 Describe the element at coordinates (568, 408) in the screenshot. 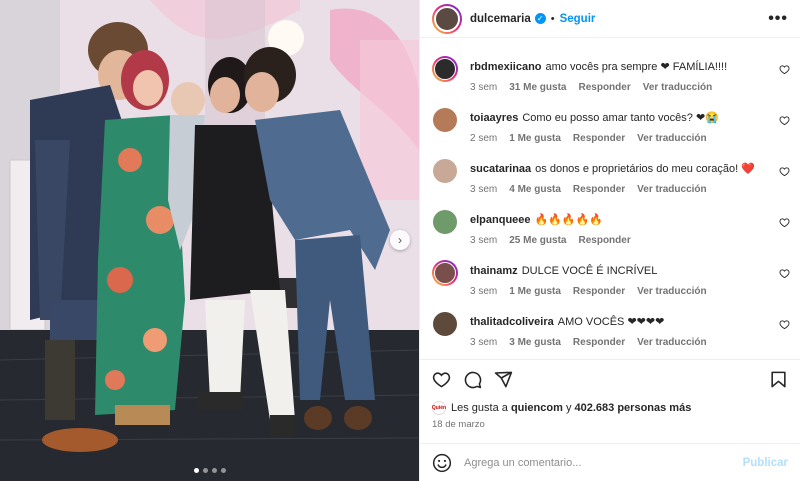

I see `likes-middle: y` at that location.